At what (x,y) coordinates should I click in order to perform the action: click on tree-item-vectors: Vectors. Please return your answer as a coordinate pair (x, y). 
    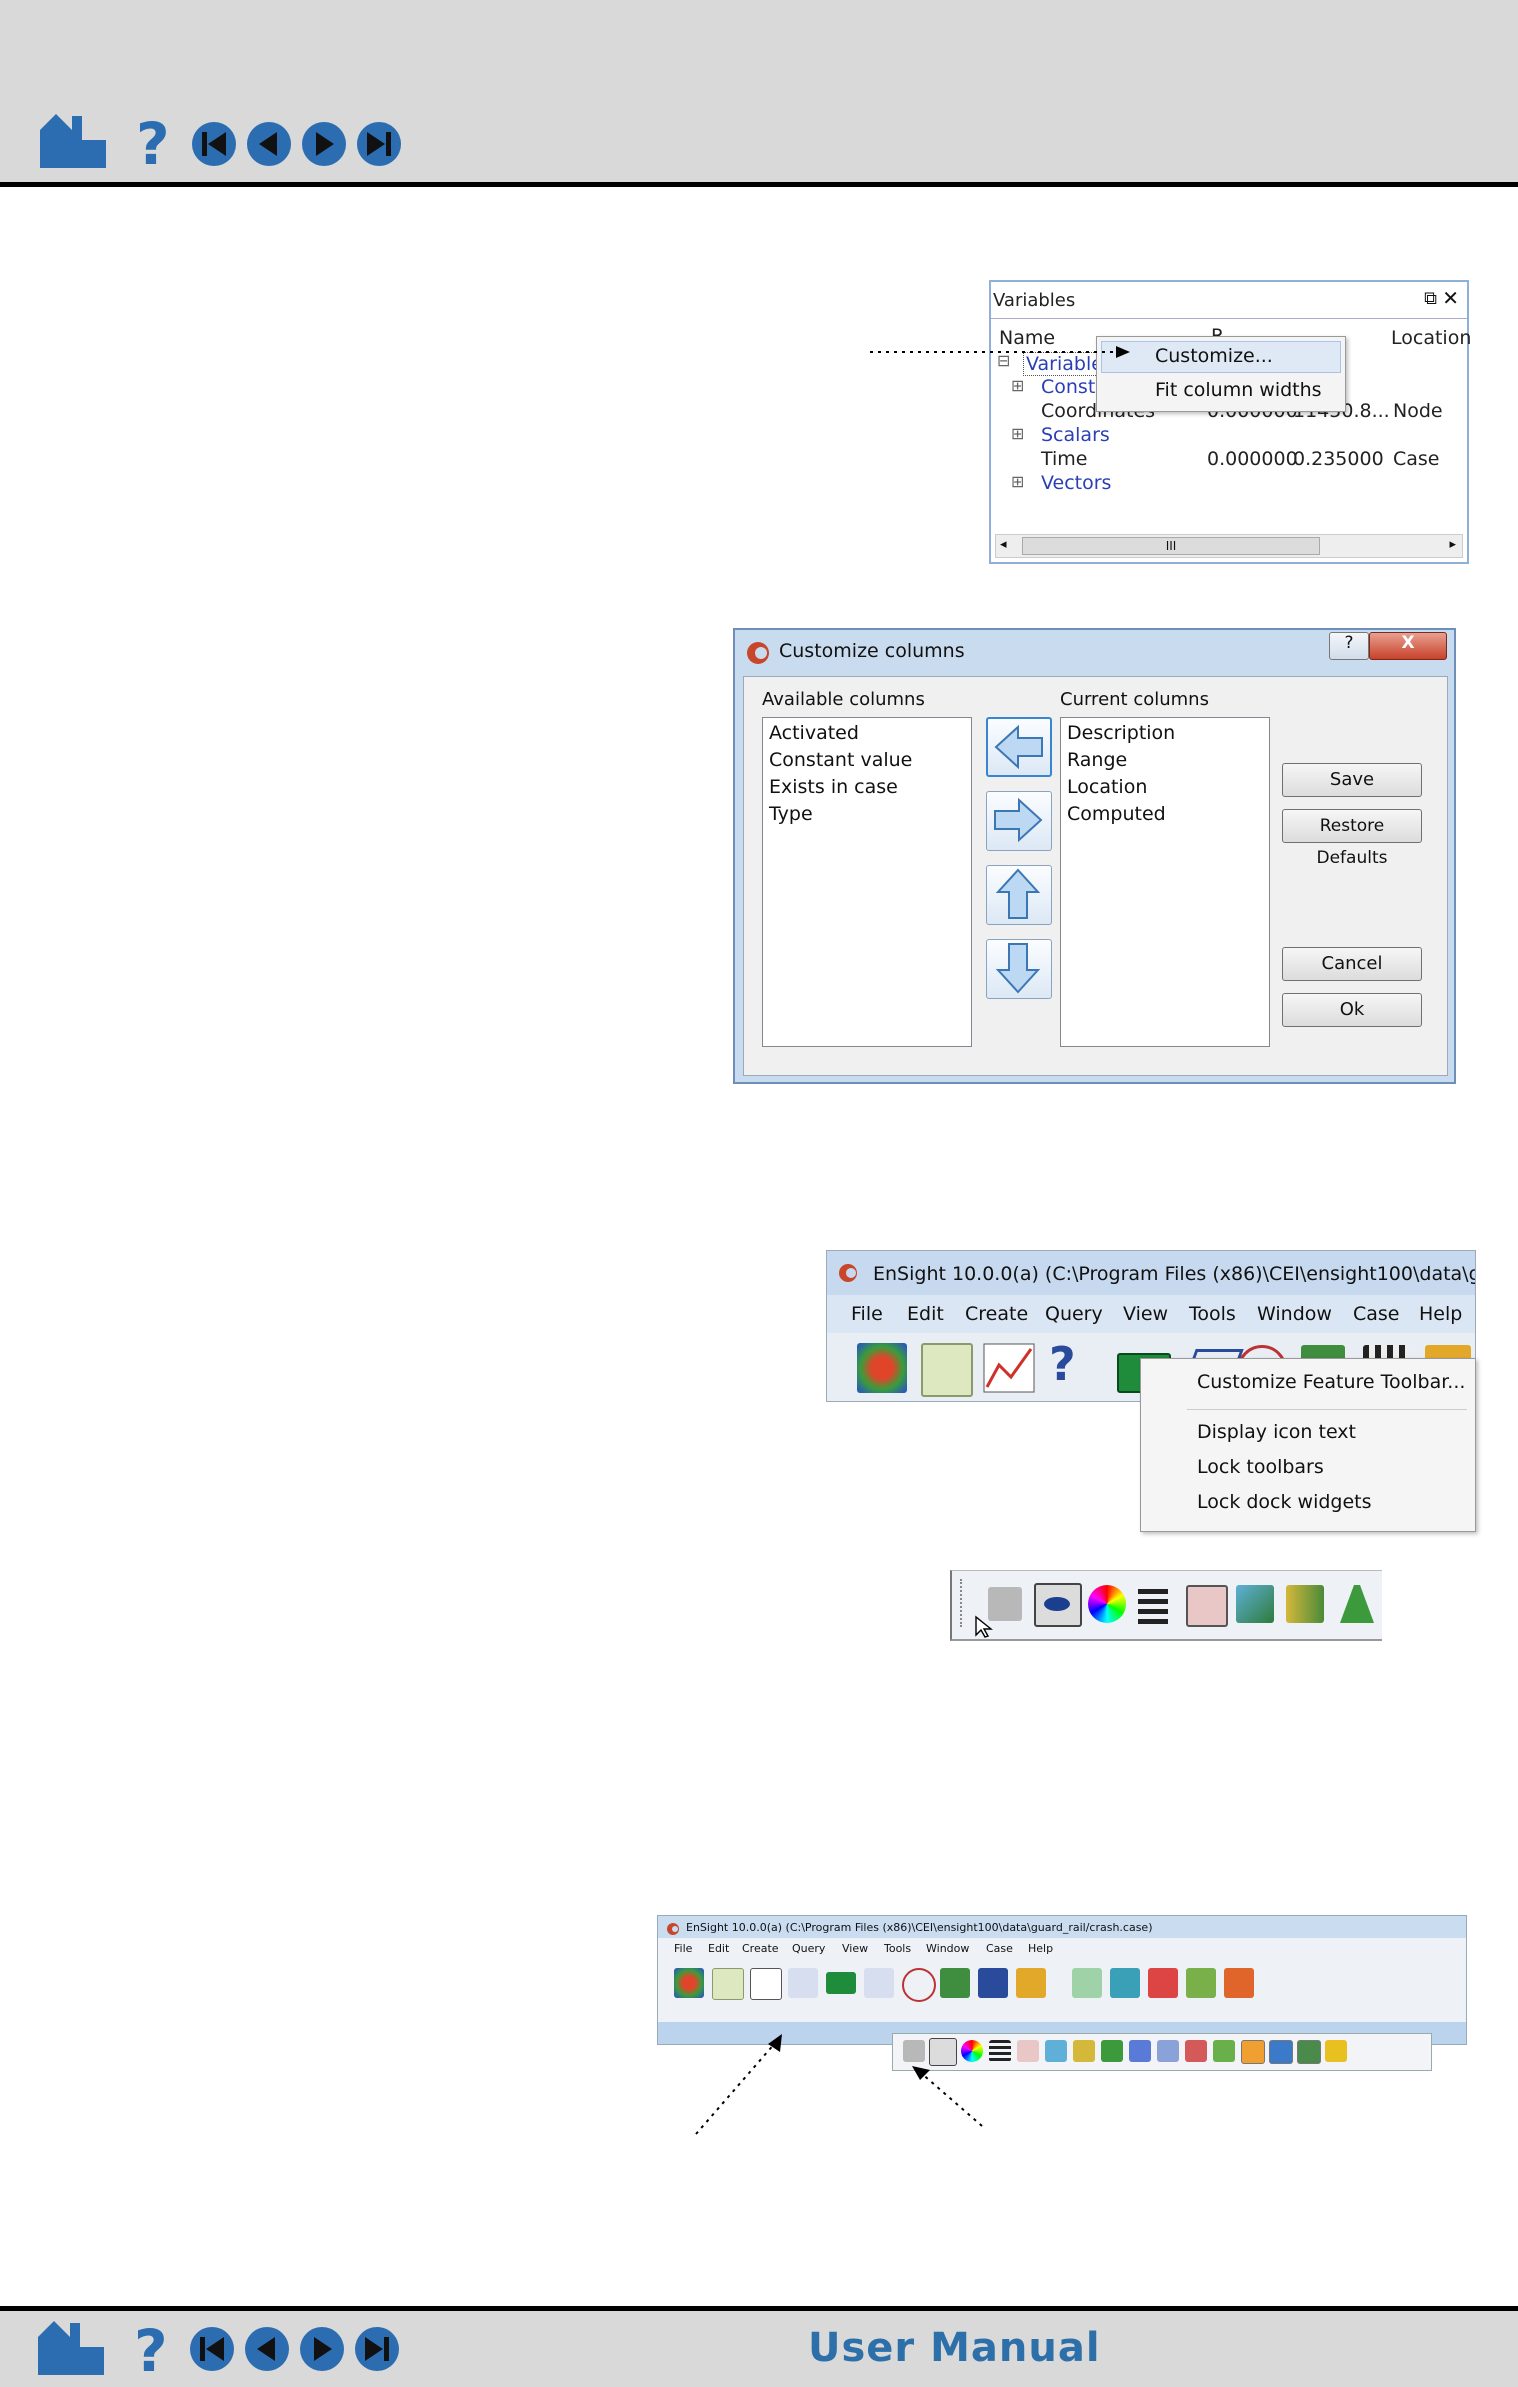
    Looking at the image, I should click on (1076, 483).